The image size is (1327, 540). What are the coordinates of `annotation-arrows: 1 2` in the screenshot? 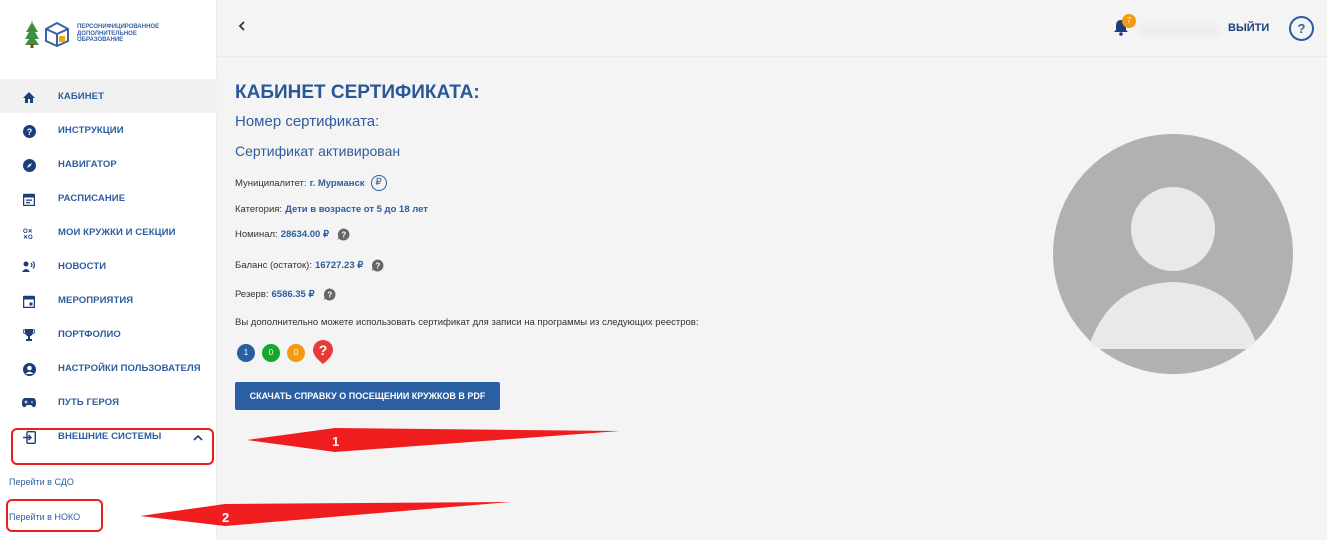 It's located at (380, 477).